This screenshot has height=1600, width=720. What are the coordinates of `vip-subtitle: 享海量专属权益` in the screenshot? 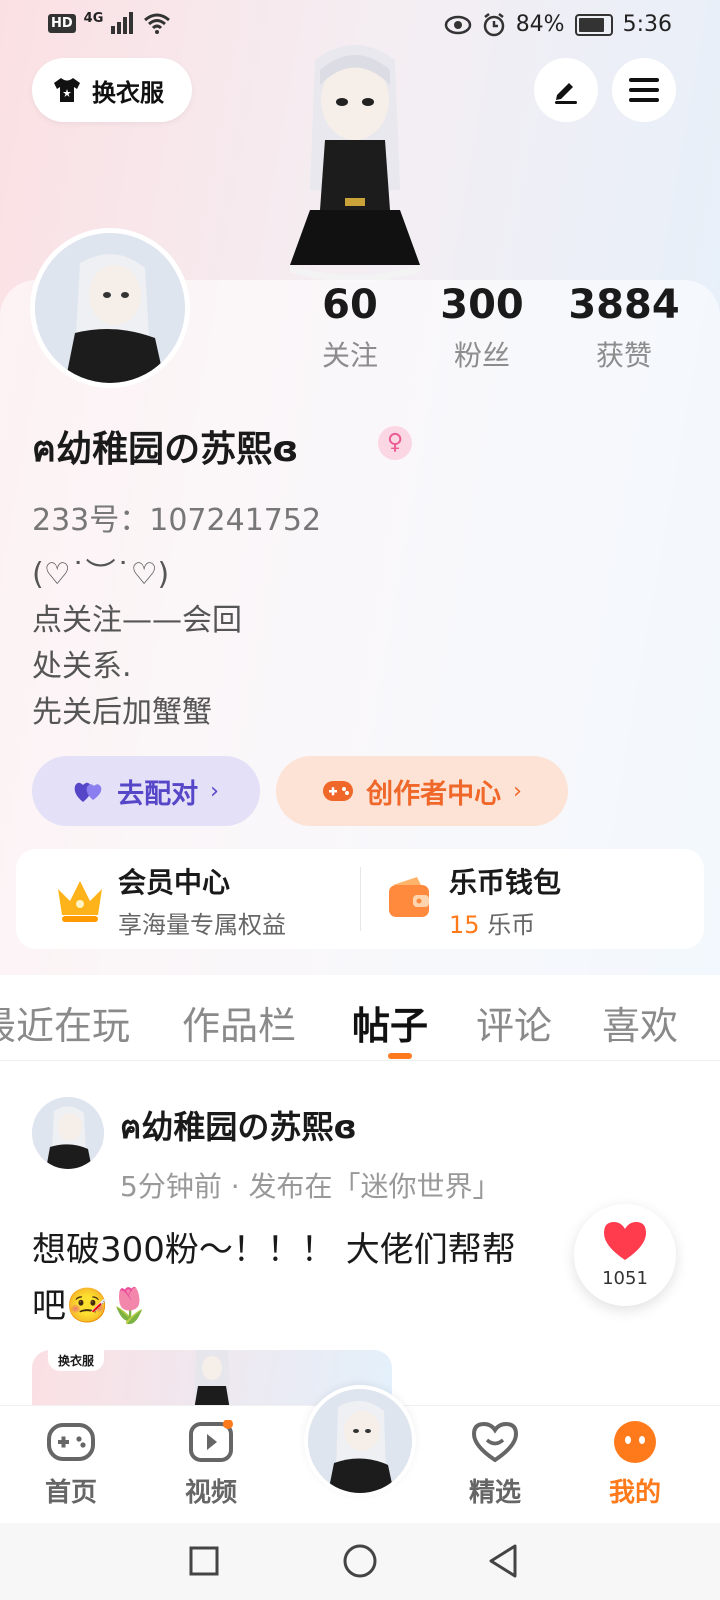 It's located at (202, 925).